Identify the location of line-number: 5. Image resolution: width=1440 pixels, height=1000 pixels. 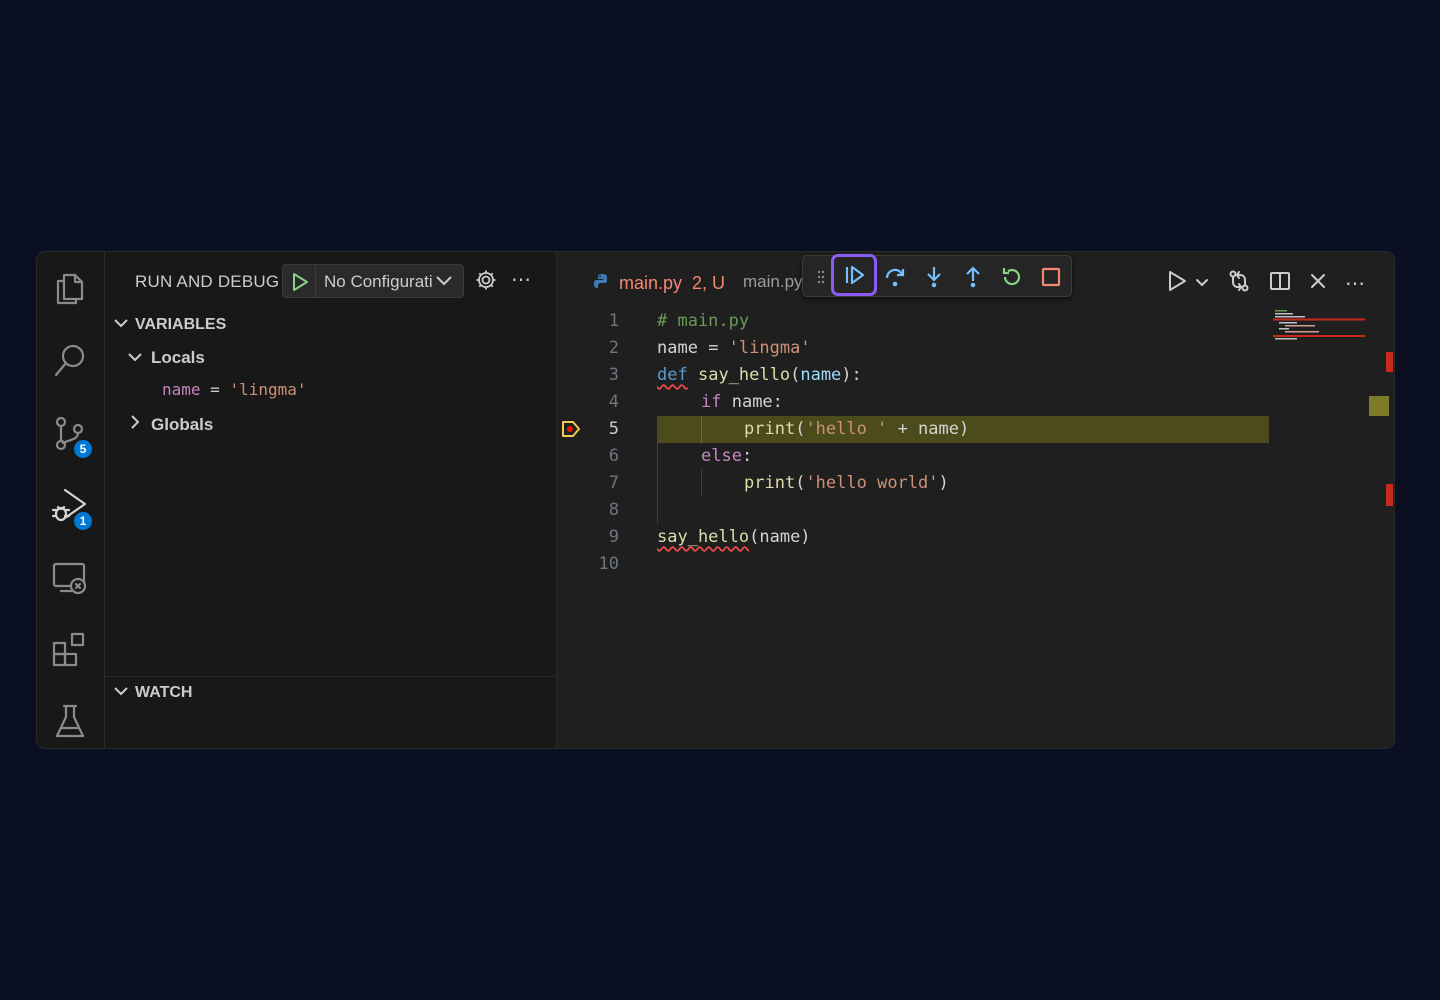
(613, 429).